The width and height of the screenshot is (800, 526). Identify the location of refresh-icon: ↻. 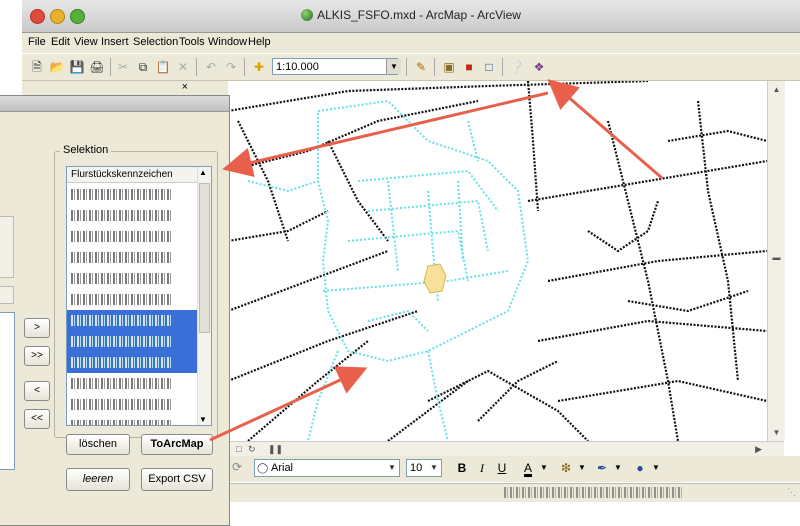
(252, 449).